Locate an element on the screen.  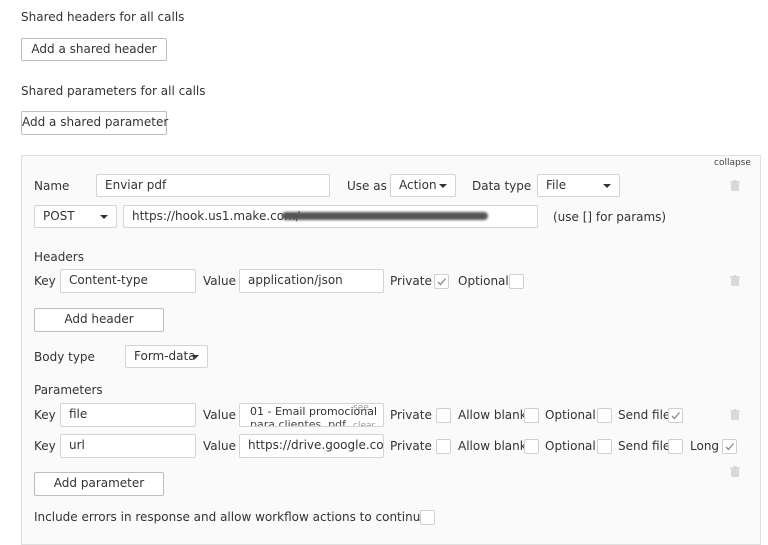
param-key-input: file is located at coordinates (128, 415).